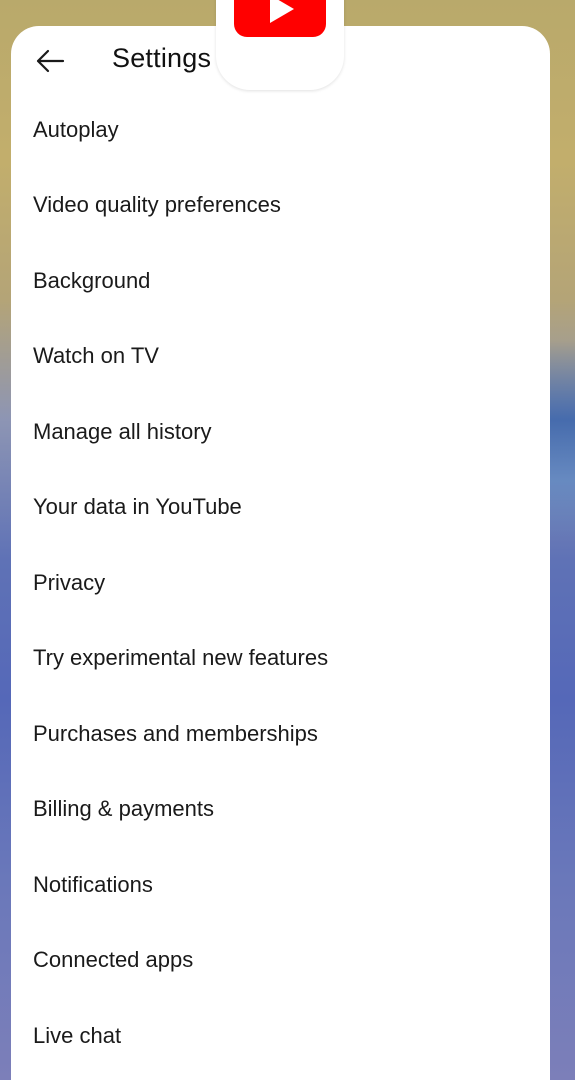 The width and height of the screenshot is (575, 1080). Describe the element at coordinates (280, 508) in the screenshot. I see `menu-item-your-data: Your data in YouTube` at that location.